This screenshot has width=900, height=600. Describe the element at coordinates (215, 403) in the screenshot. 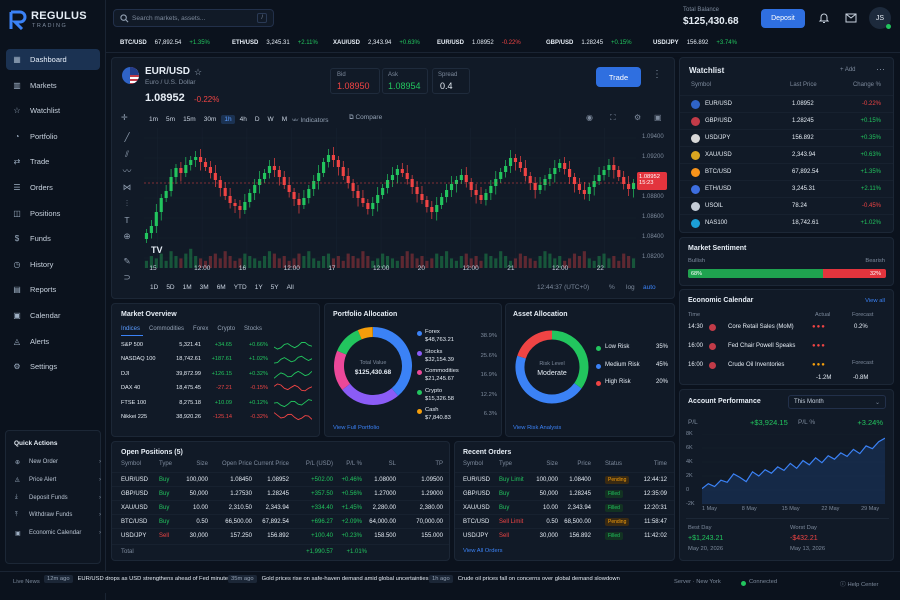

I see `market-overview-row: FTSE 100 8,275.18 +10.09 +0.12%` at that location.